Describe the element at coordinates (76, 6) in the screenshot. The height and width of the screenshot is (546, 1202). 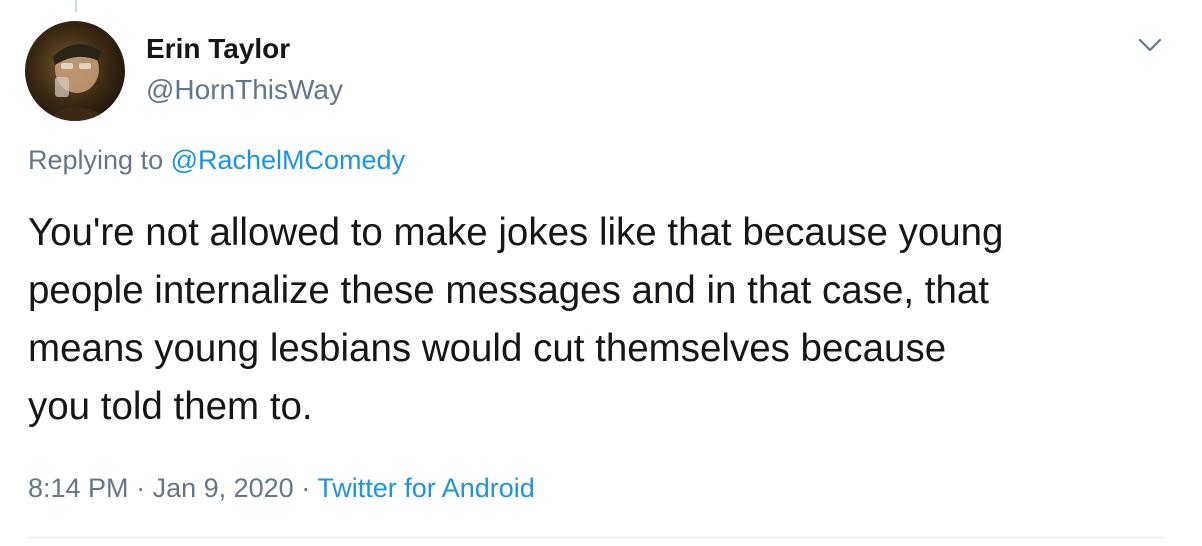
I see `thread-connector-line` at that location.